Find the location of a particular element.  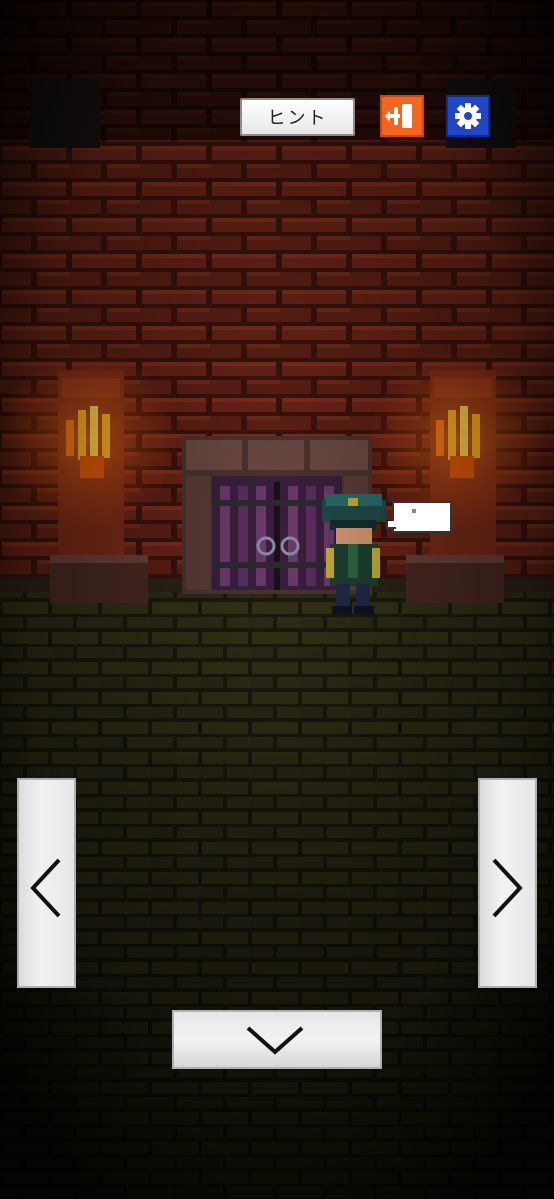

gear-icon is located at coordinates (468, 116).